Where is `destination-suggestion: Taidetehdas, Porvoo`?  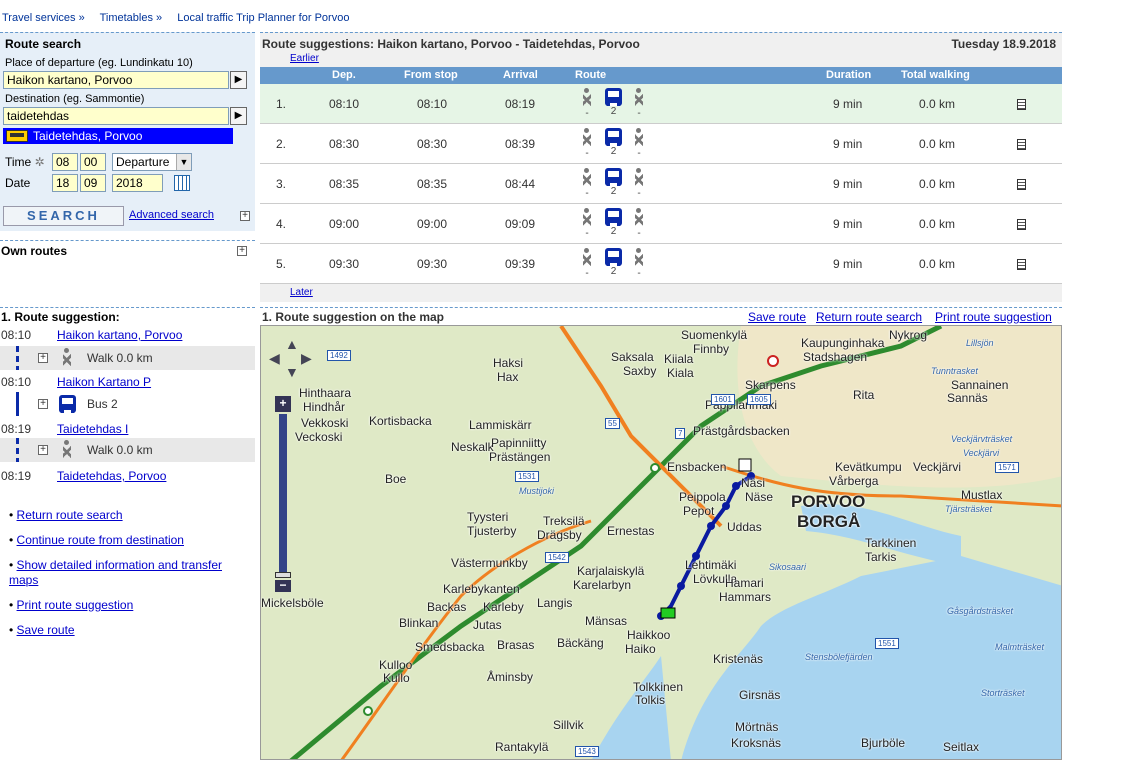
destination-suggestion: Taidetehdas, Porvoo is located at coordinates (118, 136).